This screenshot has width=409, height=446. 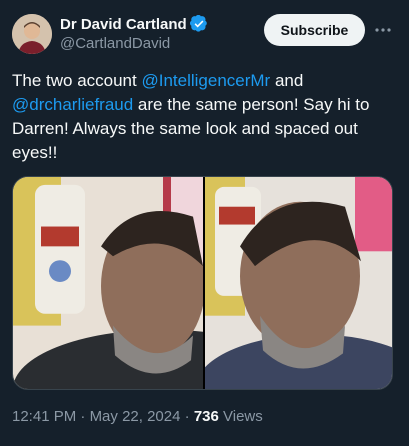 What do you see at coordinates (198, 23) in the screenshot?
I see `verified-badge-icon` at bounding box center [198, 23].